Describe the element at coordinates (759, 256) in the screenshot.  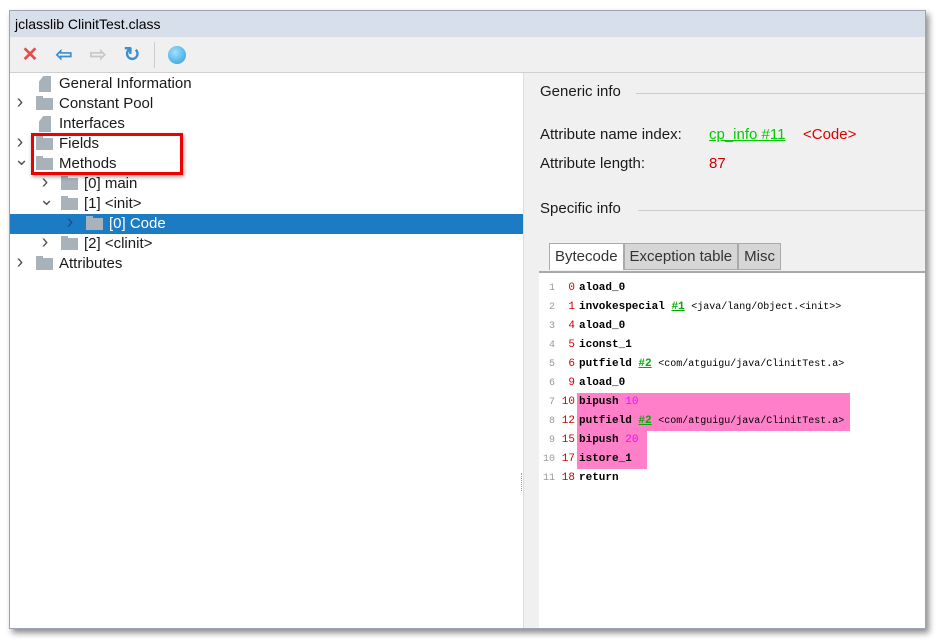
I see `tab-misc: Misc` at that location.